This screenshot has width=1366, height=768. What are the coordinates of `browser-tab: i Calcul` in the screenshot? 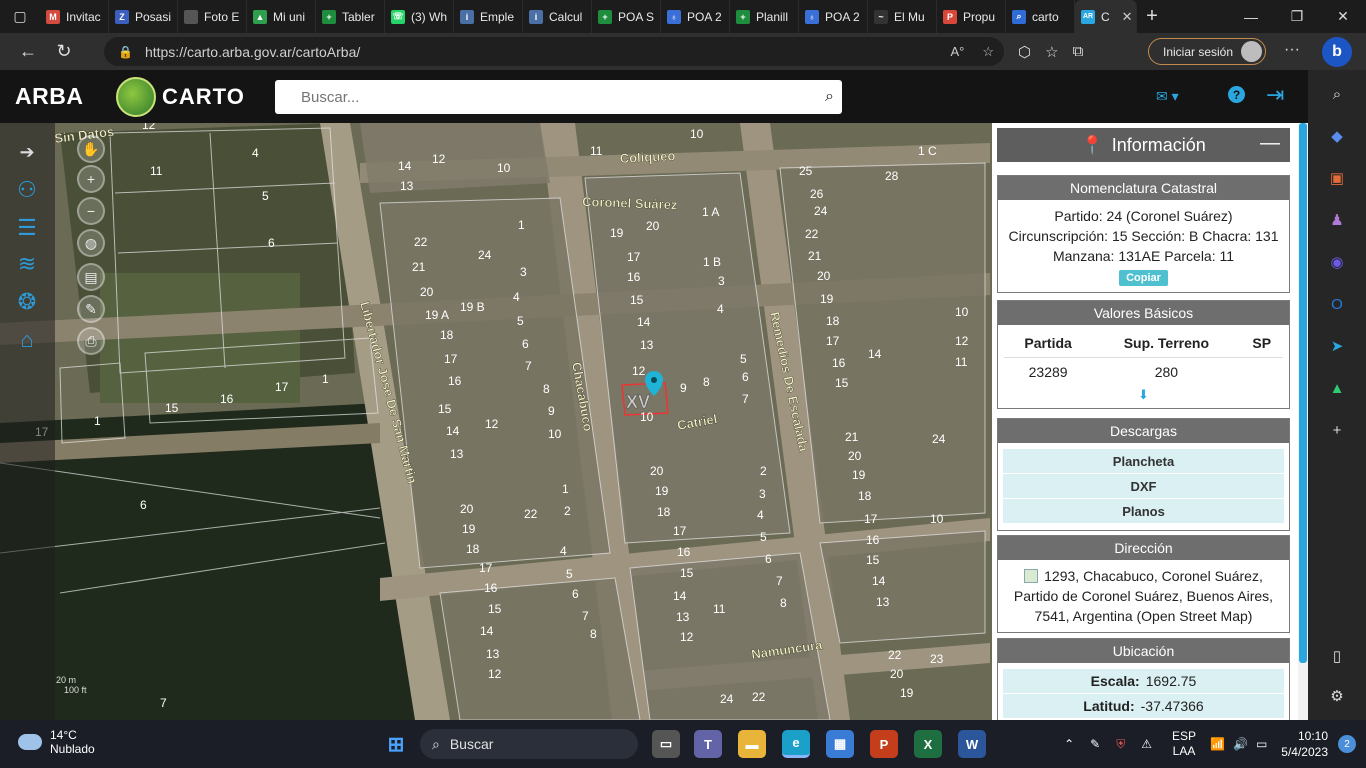 It's located at (557, 16).